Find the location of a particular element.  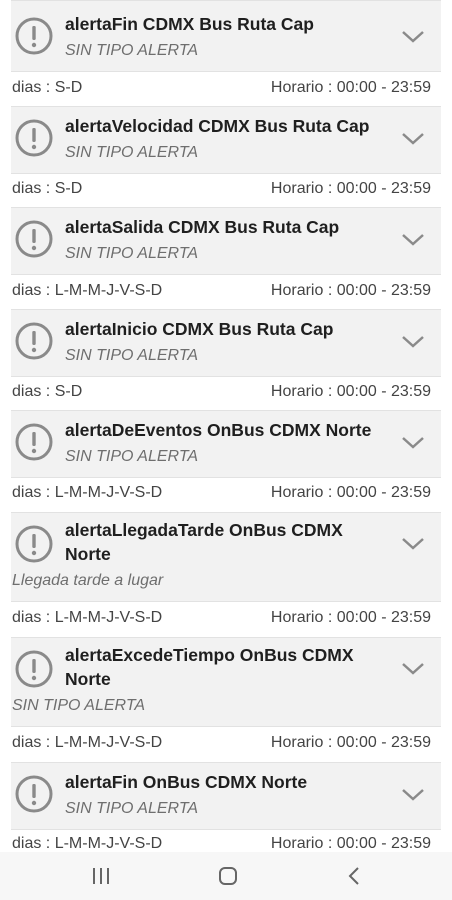

home-icon is located at coordinates (228, 876).